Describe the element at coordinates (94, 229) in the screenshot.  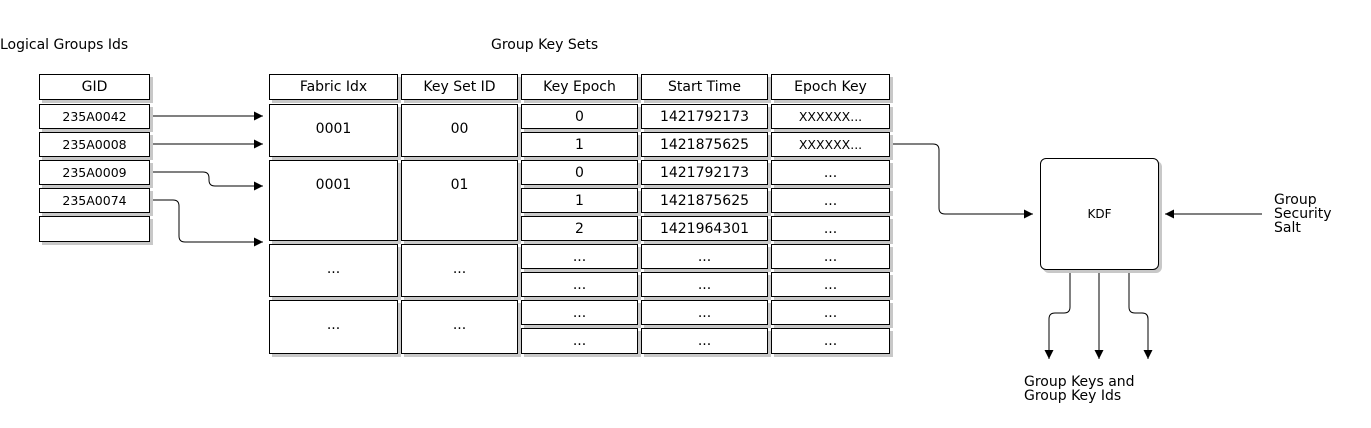
I see `gid-row-empty` at that location.